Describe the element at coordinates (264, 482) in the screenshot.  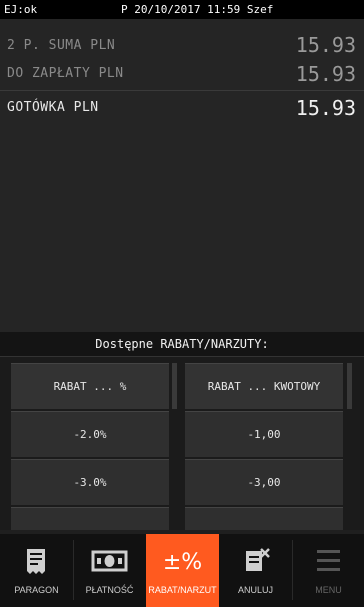
I see `discount-option: -3,00` at that location.